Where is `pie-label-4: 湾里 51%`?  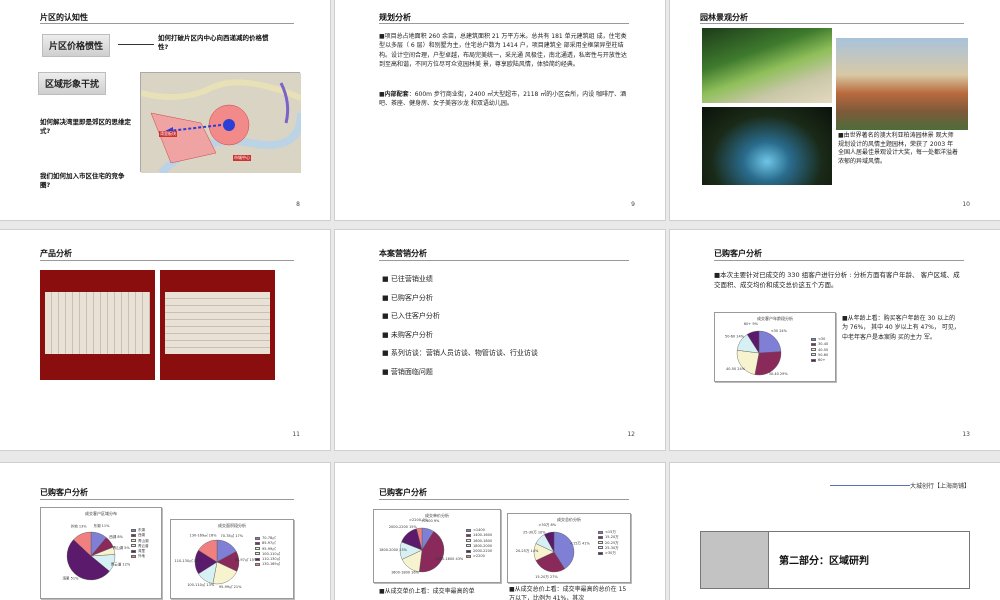
pie-label-4: 湾里 51% is located at coordinates (71, 577).